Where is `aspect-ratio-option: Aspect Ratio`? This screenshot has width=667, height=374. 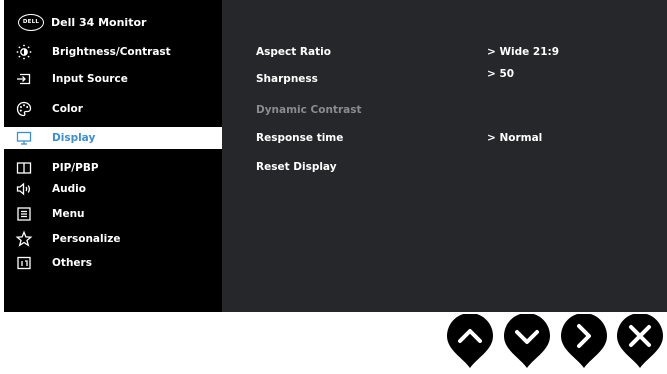 aspect-ratio-option: Aspect Ratio is located at coordinates (293, 52).